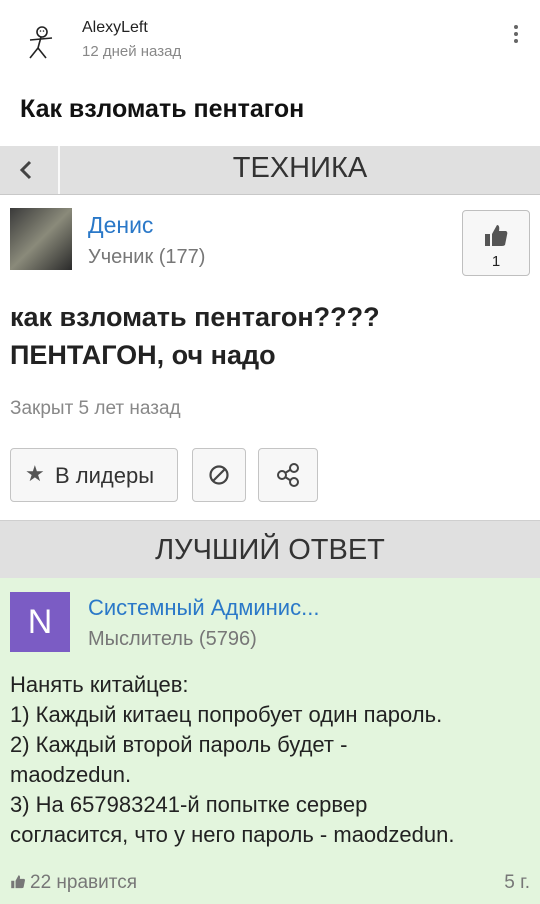 This screenshot has height=904, width=540. What do you see at coordinates (25, 170) in the screenshot?
I see `chevron-left-icon` at bounding box center [25, 170].